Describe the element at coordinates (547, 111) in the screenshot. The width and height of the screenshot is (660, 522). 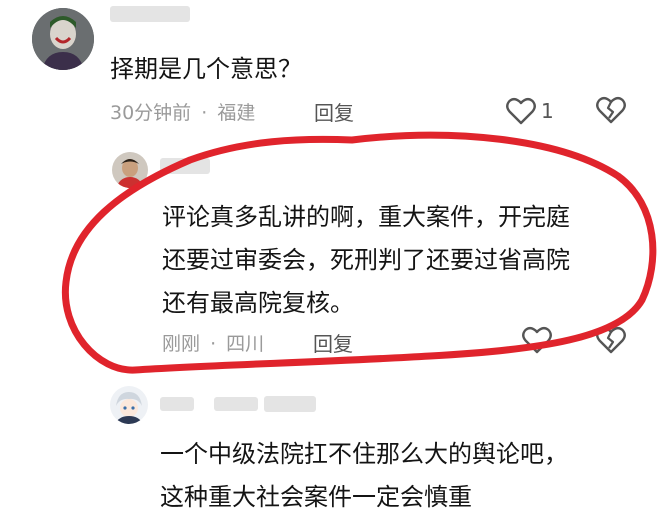
I see `like-count: 1` at that location.